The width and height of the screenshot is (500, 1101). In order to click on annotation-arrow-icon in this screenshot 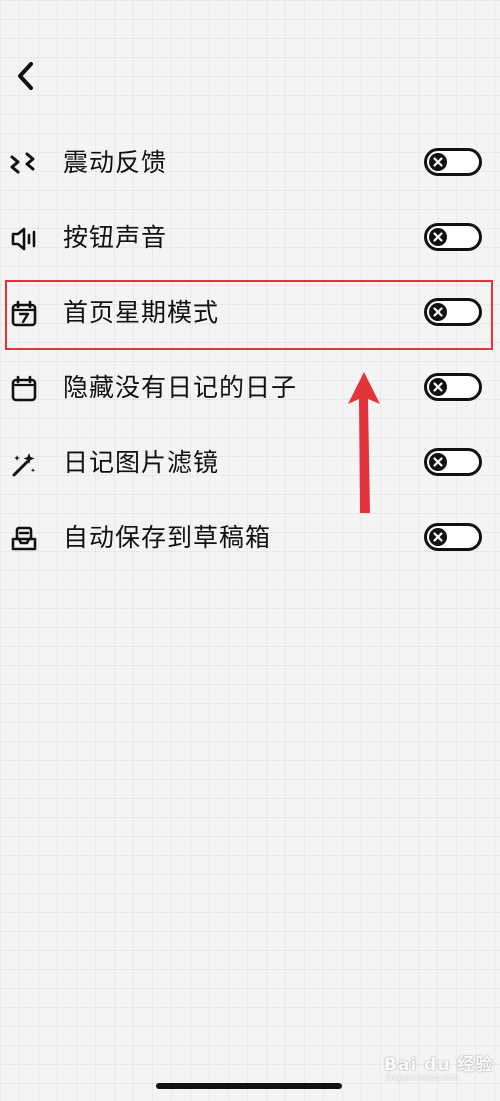, I will do `click(364, 442)`.